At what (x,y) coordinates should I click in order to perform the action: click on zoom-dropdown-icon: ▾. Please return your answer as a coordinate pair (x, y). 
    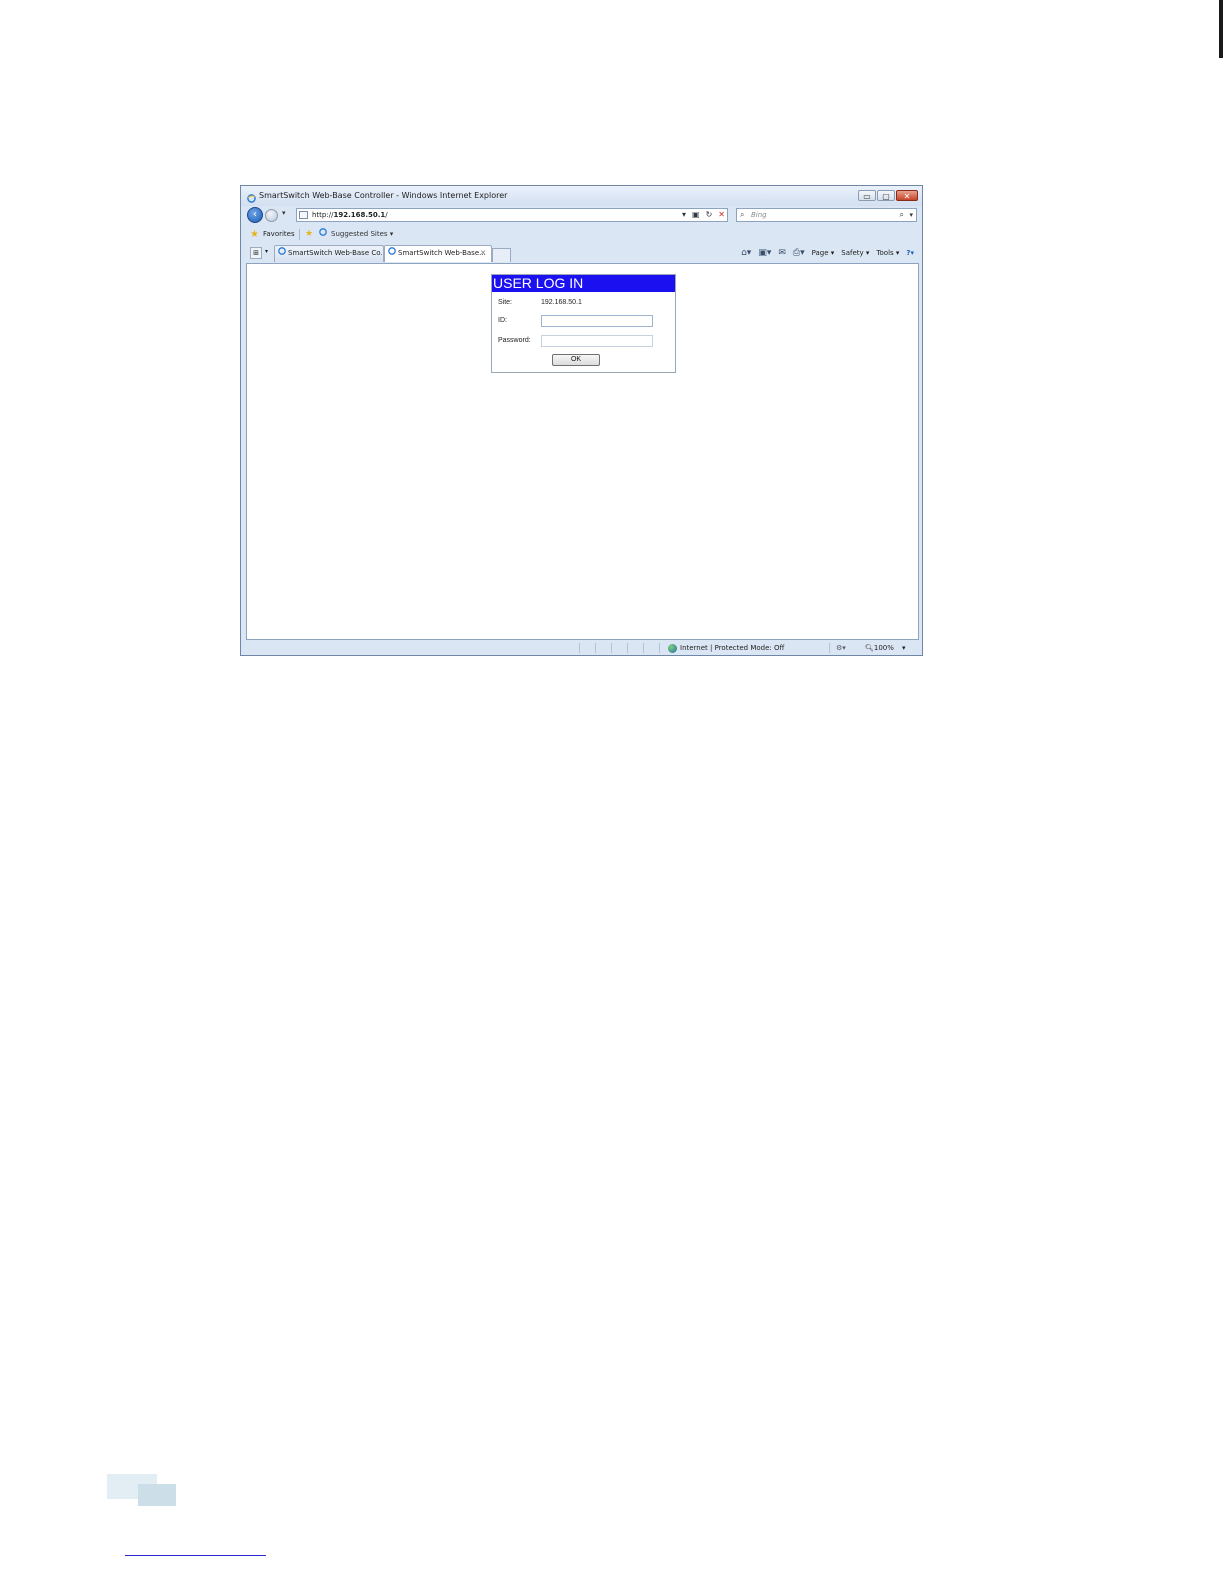
    Looking at the image, I should click on (904, 648).